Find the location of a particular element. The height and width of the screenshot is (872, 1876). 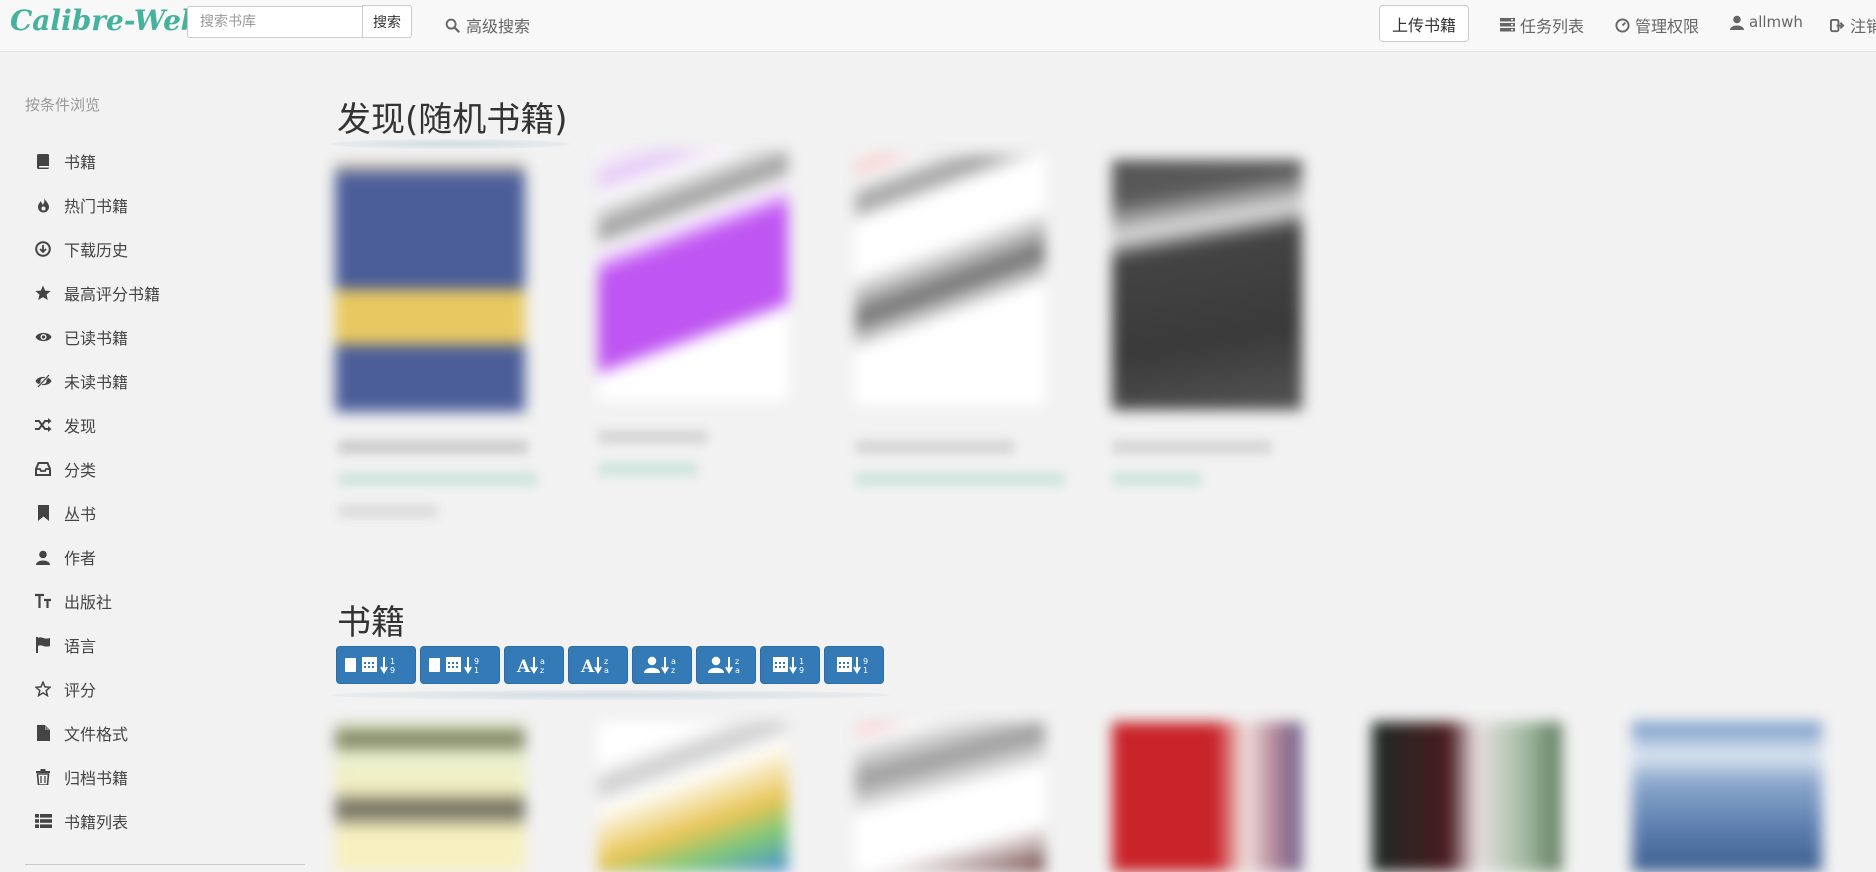

sidebar-item-top-rated: 最高评分书籍 is located at coordinates (164, 293).